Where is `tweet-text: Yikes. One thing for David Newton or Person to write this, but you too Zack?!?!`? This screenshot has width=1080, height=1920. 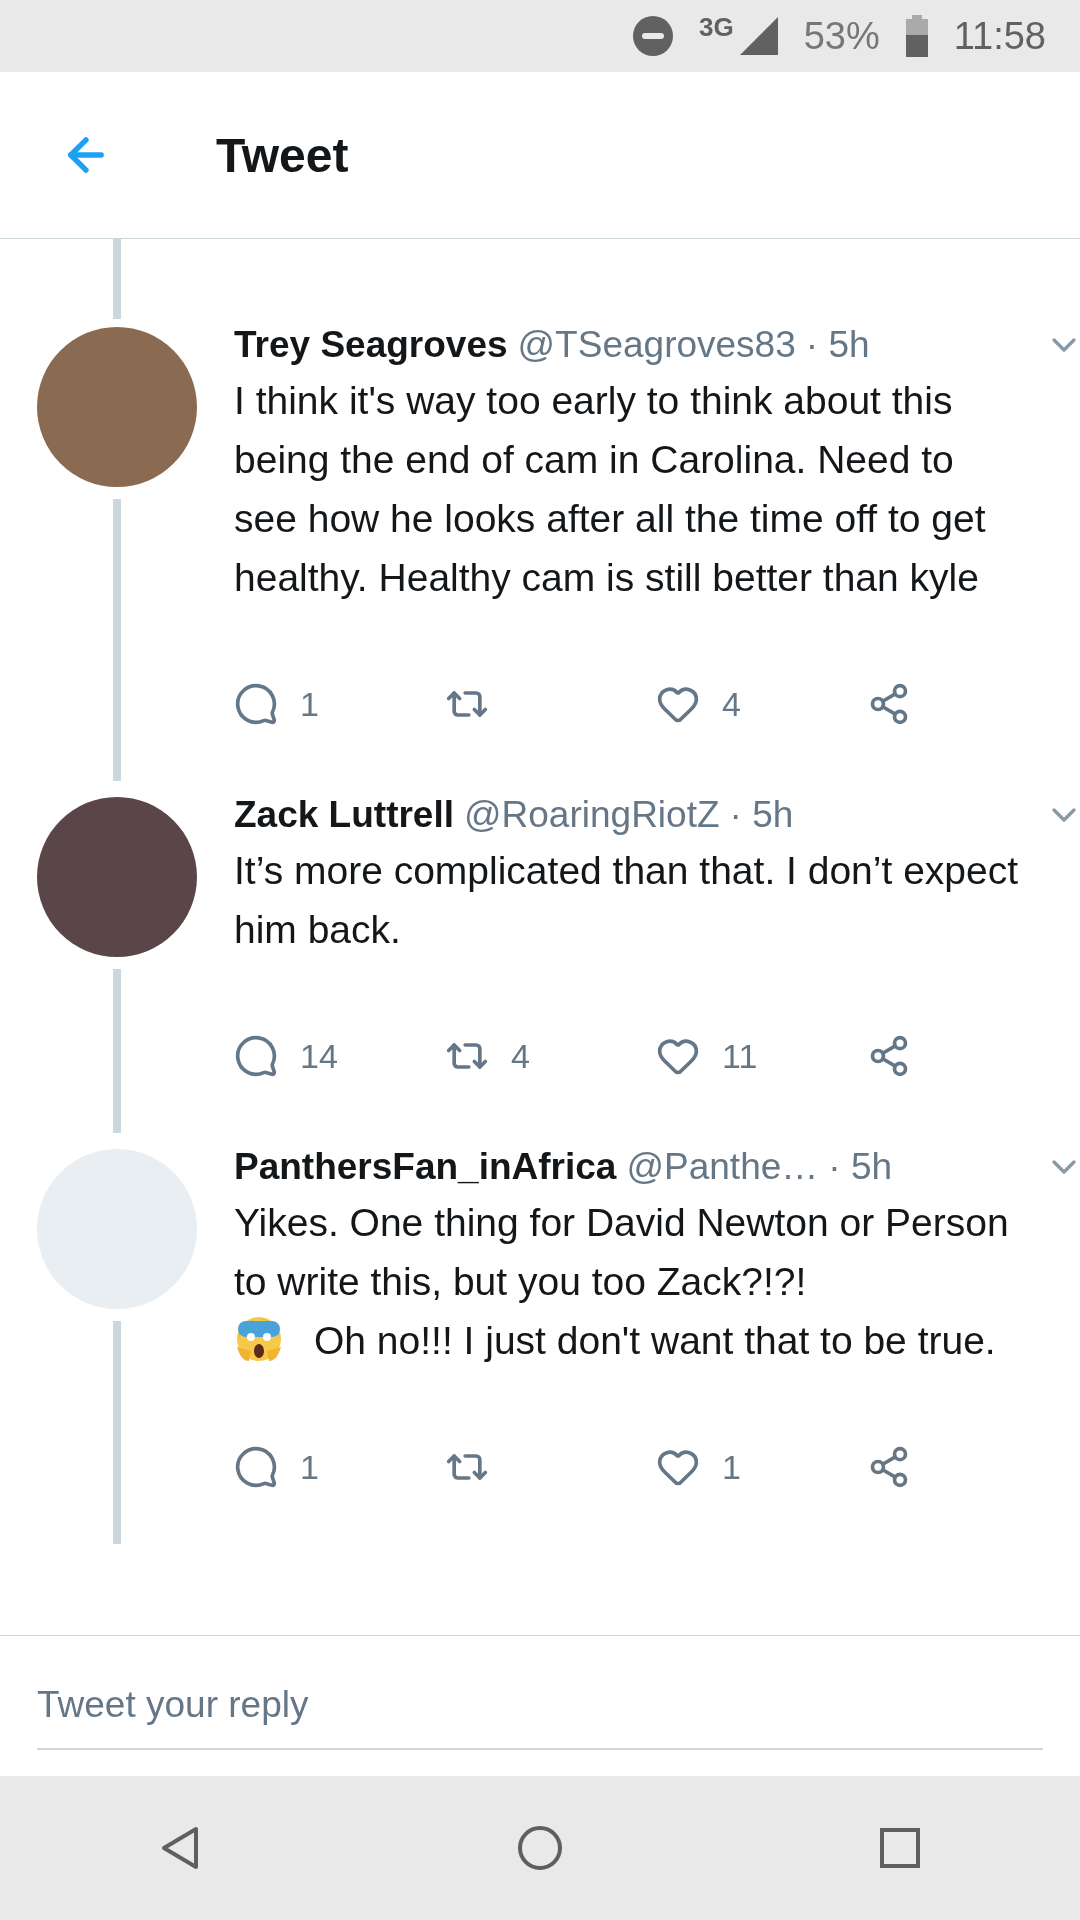
tweet-text: Yikes. One thing for David Newton or Person to write this, but you too Zack?!?! is located at coordinates (622, 1252).